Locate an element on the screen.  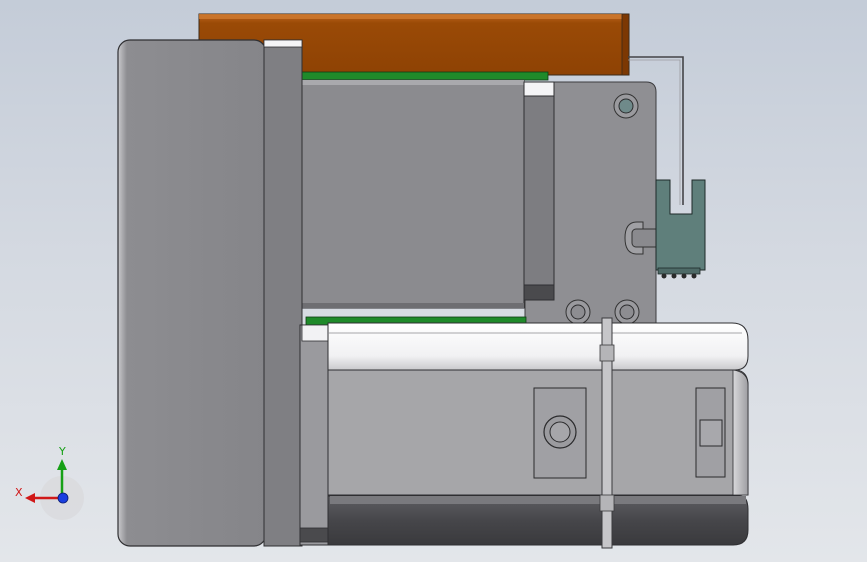
spacer-rail is located at coordinates (539, 191).